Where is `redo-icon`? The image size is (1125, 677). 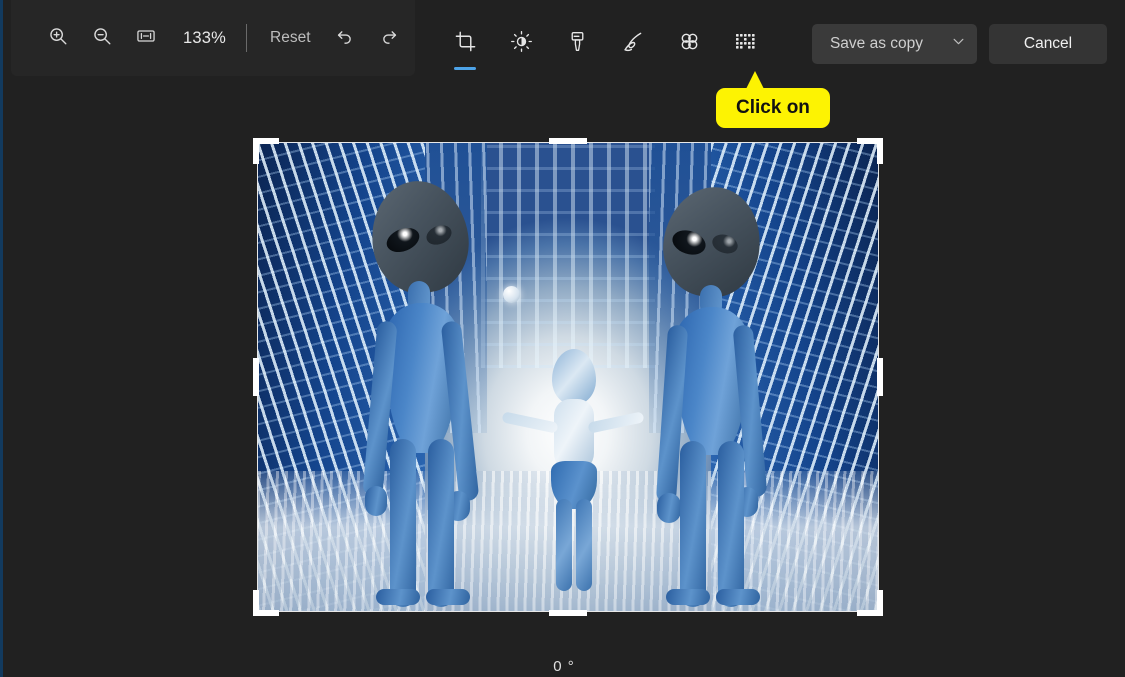 redo-icon is located at coordinates (389, 38).